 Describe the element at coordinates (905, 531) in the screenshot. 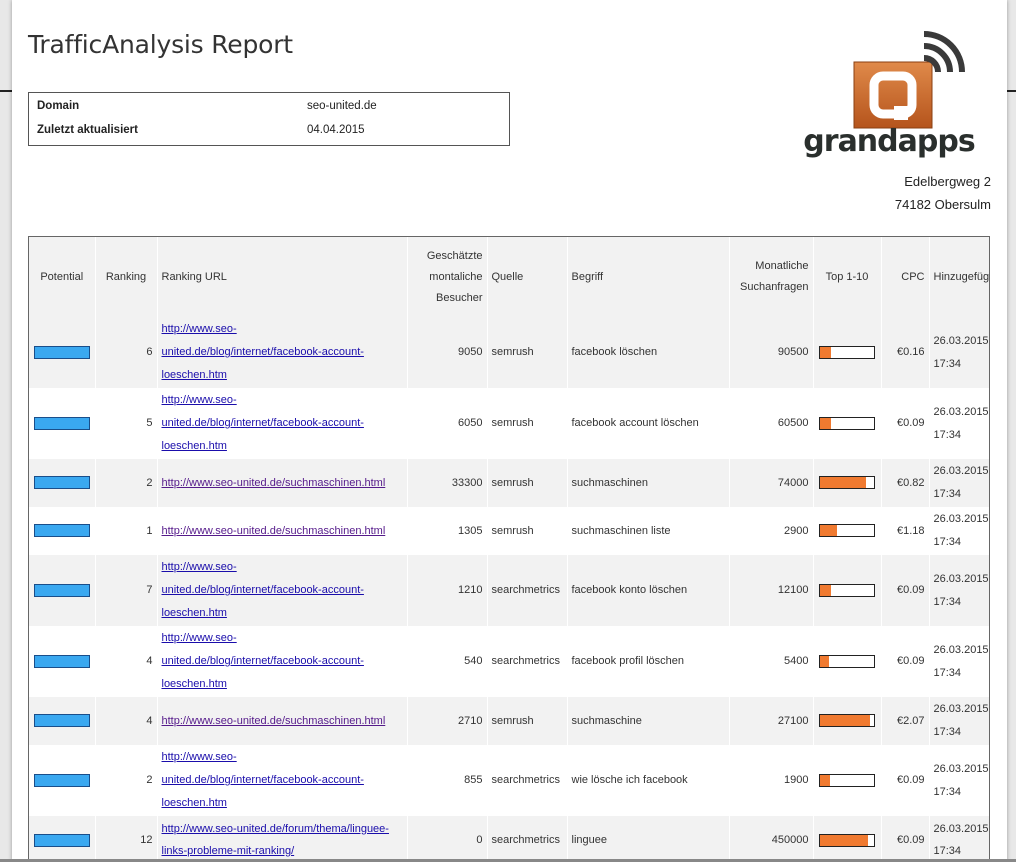

I see `cell-cpc: €1.18` at that location.